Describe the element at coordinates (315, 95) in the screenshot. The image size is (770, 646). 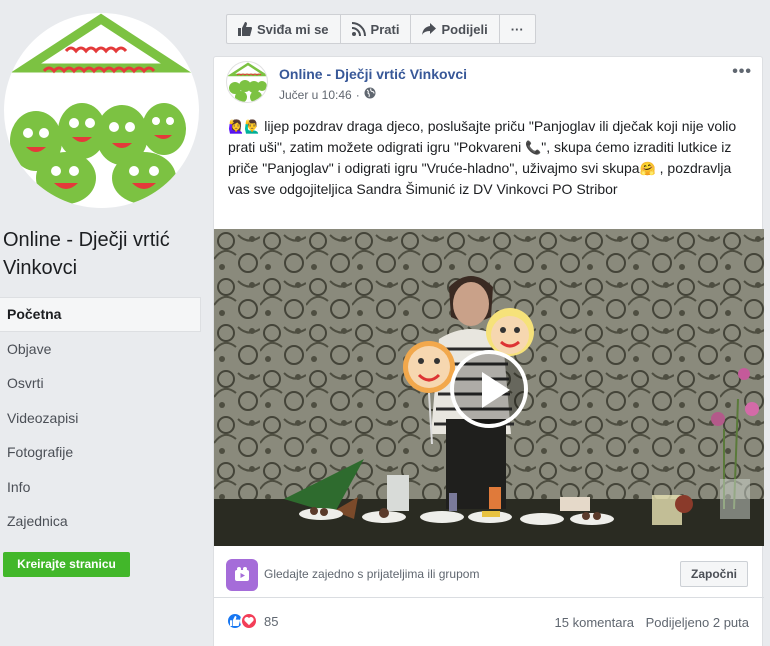
I see `post-timestamp: Jučer u 10:46` at that location.